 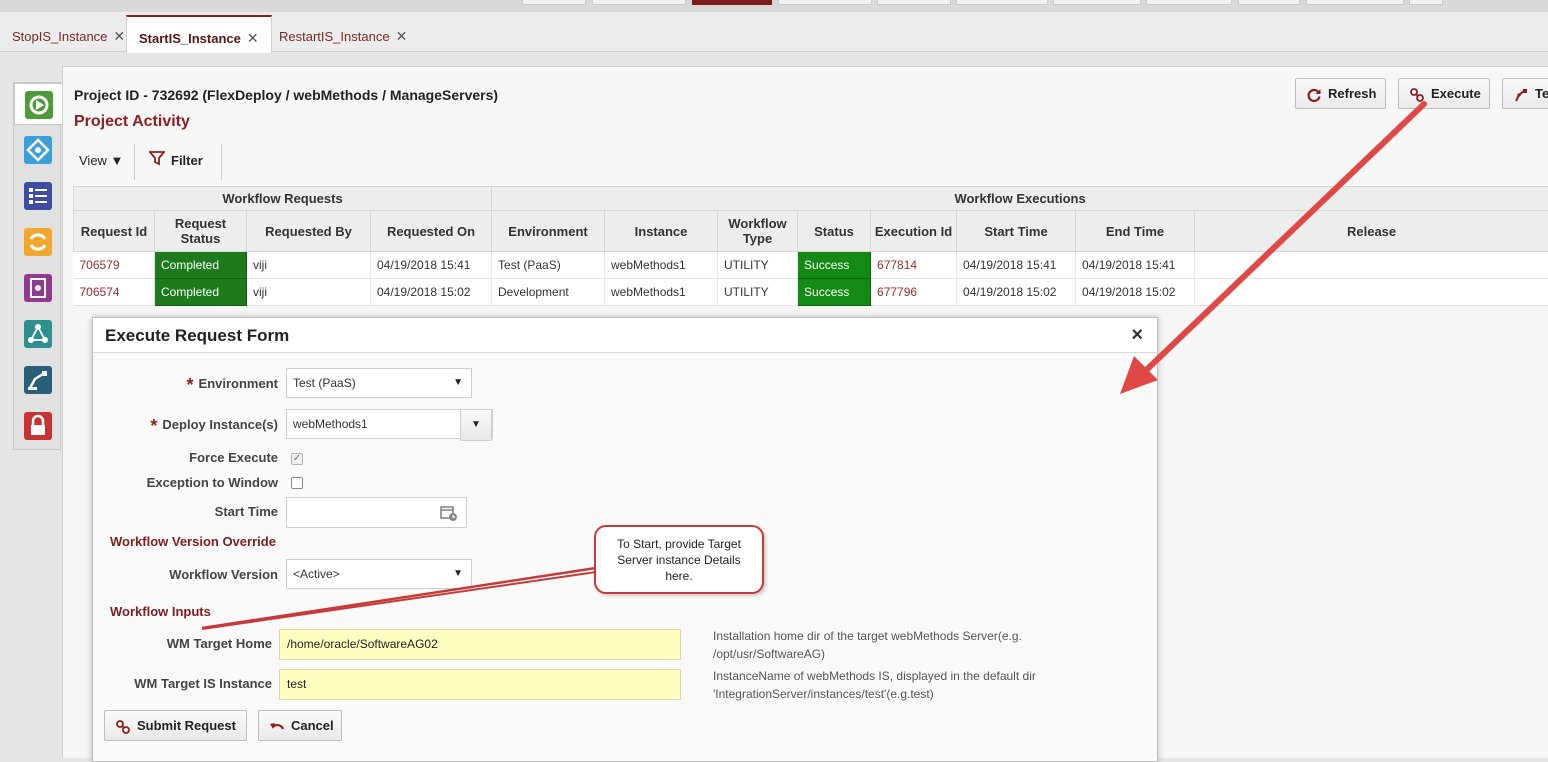 I want to click on sidebar-item-workflows, so click(x=38, y=104).